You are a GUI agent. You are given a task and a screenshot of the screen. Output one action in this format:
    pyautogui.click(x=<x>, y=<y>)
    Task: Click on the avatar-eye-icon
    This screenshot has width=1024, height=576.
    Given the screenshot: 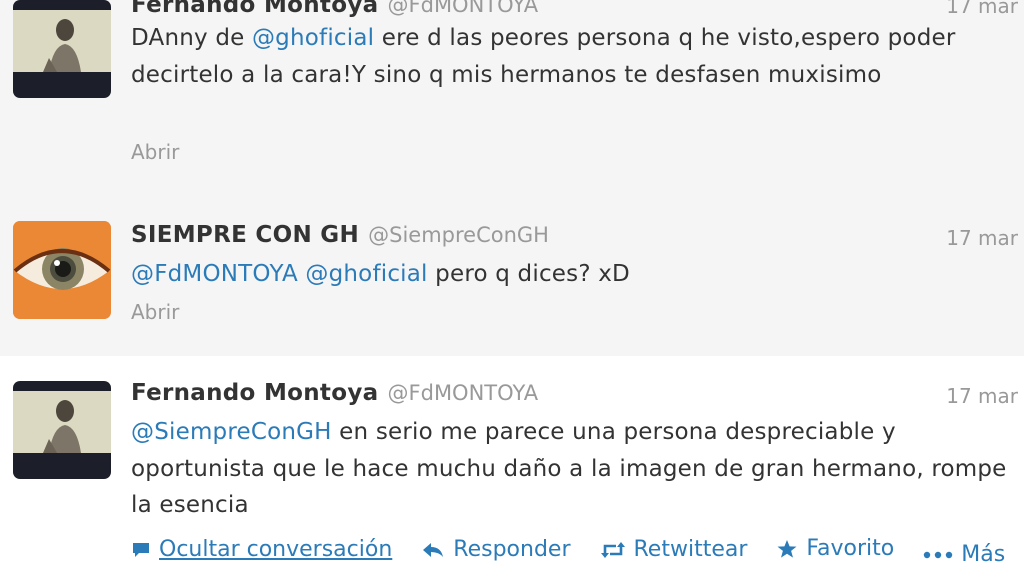 What is the action you would take?
    pyautogui.click(x=62, y=270)
    